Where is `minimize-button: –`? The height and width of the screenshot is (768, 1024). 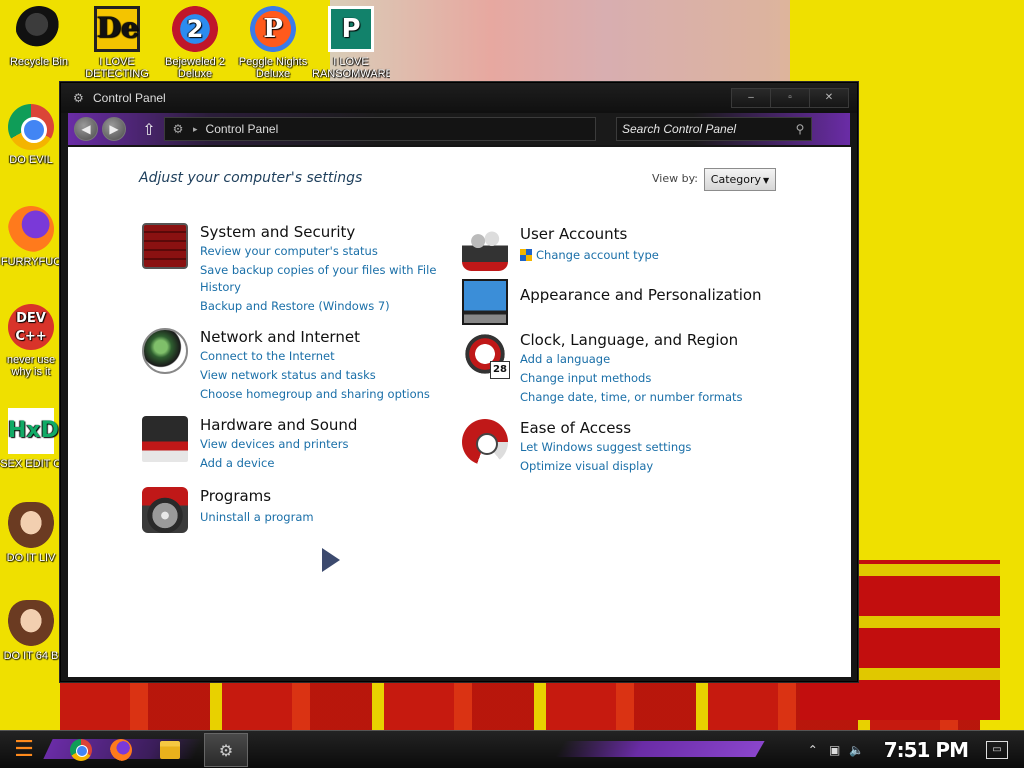
minimize-button: – is located at coordinates (751, 98).